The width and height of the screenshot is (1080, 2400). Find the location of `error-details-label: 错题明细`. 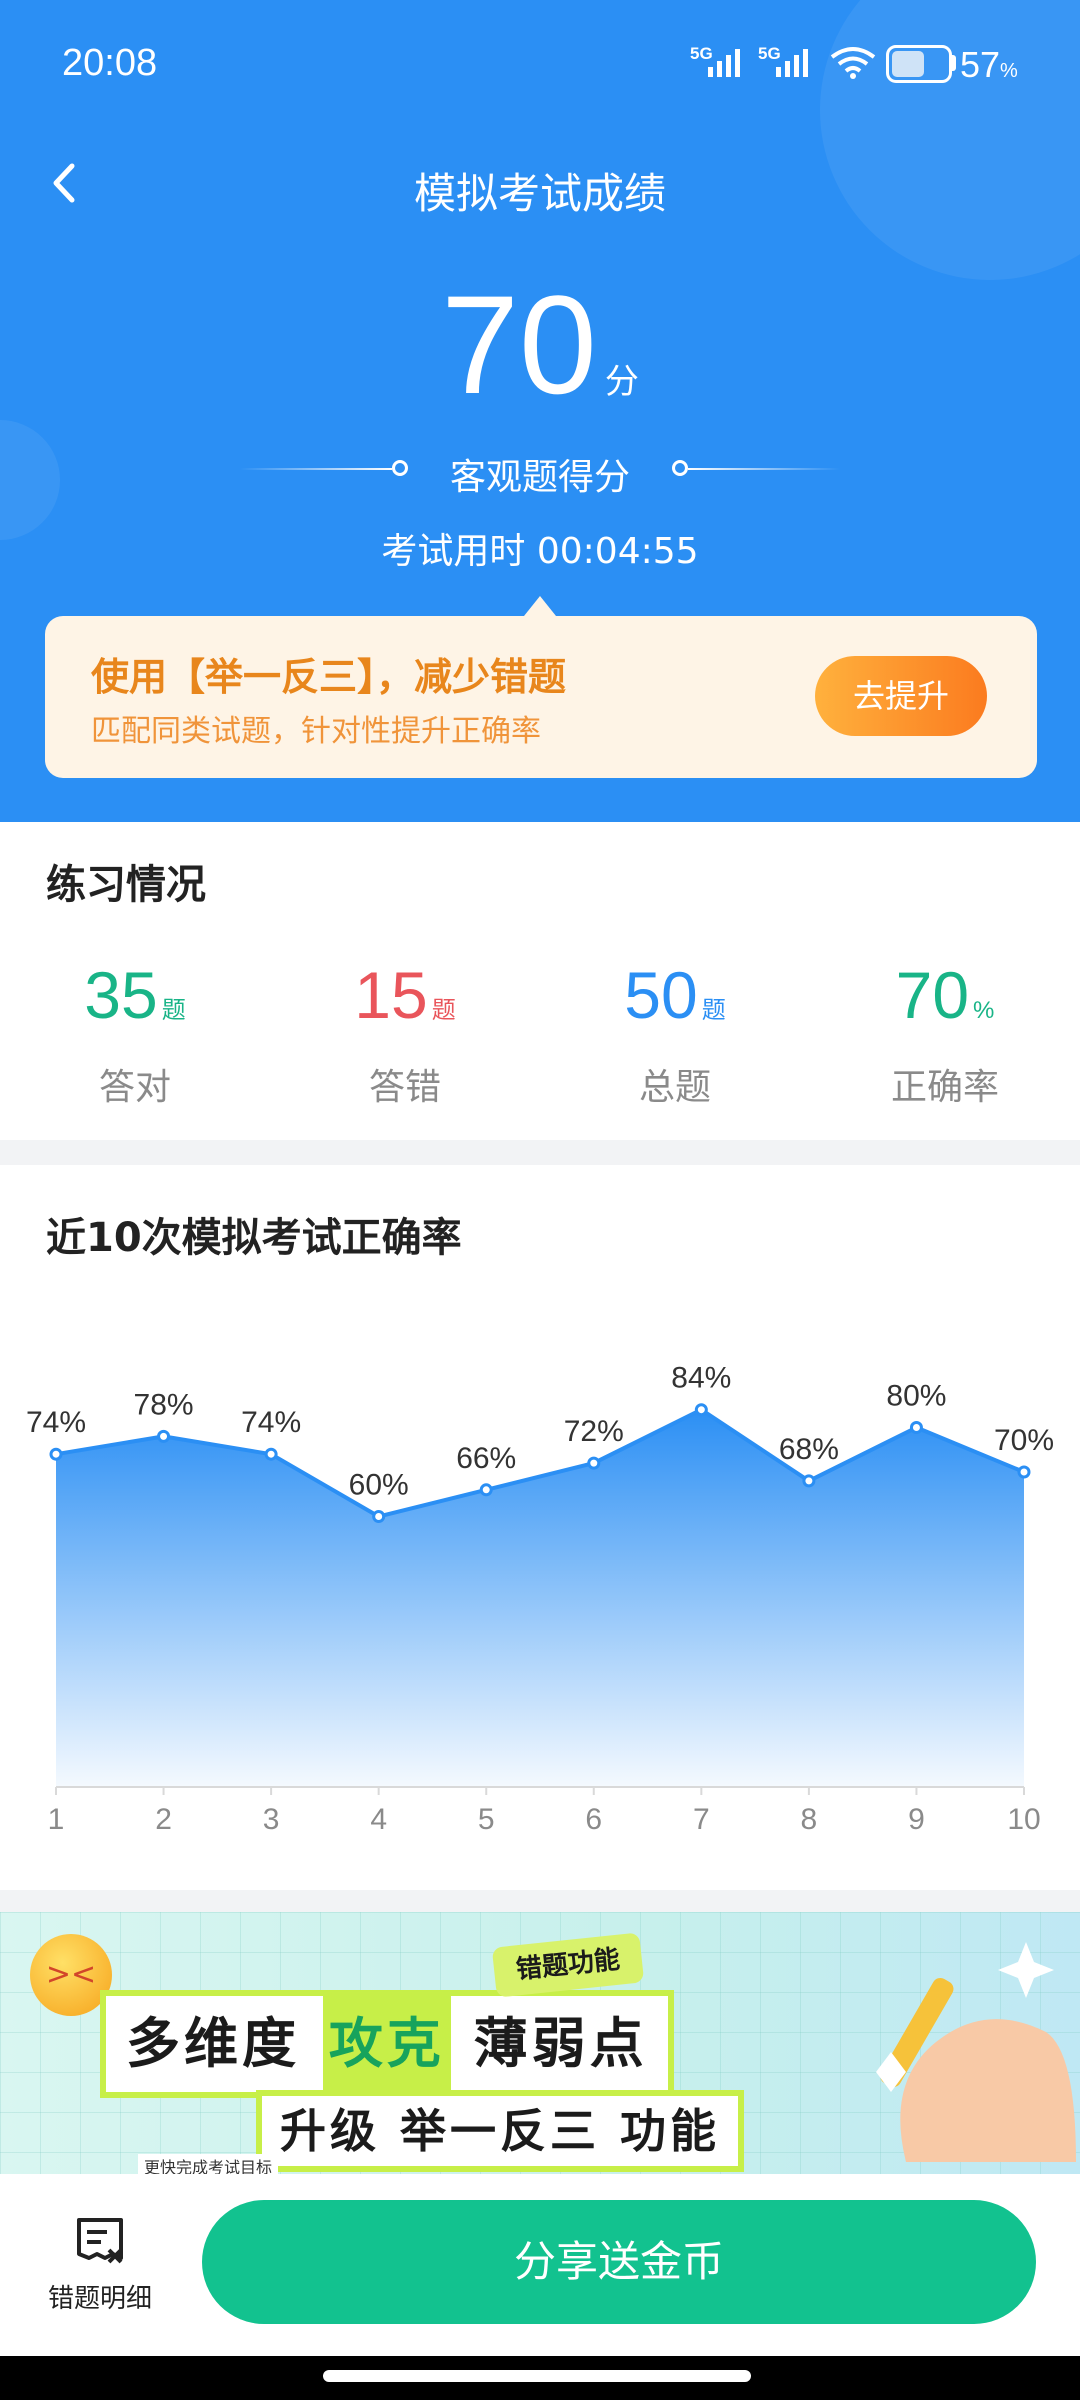

error-details-label: 错题明细 is located at coordinates (99, 2299).